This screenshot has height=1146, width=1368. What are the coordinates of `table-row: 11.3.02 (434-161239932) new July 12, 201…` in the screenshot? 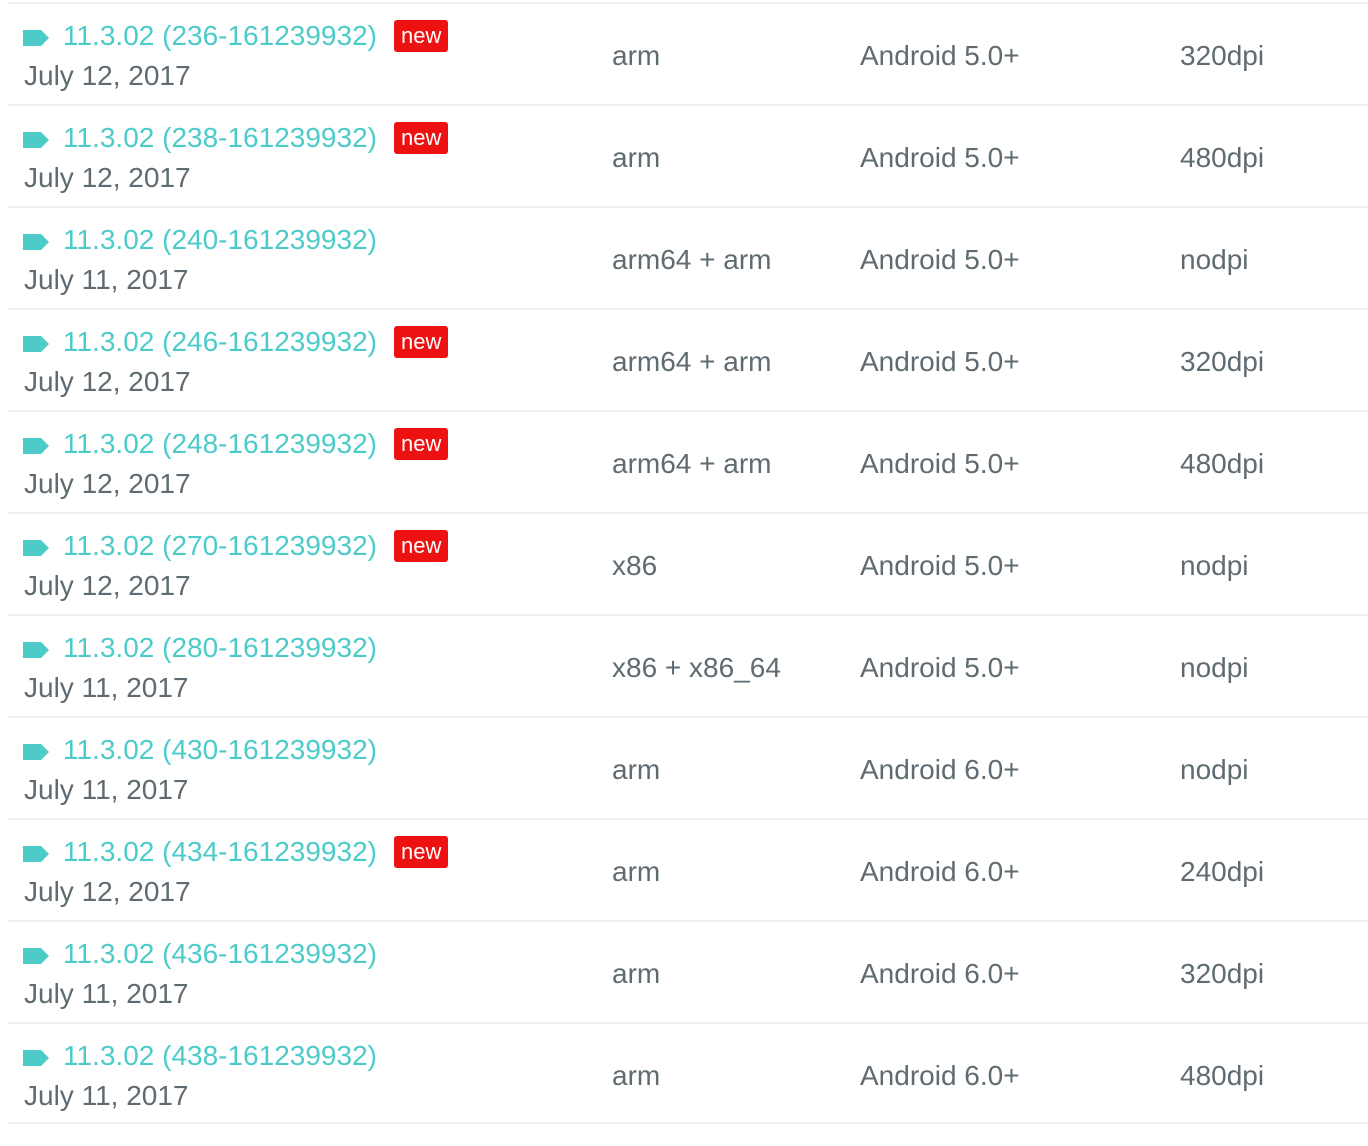 It's located at (688, 869).